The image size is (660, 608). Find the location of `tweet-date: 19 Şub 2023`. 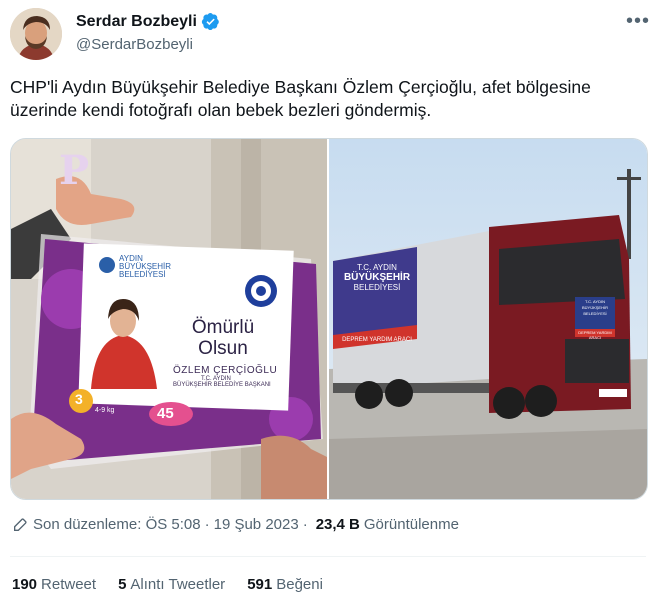

tweet-date: 19 Şub 2023 is located at coordinates (256, 524).